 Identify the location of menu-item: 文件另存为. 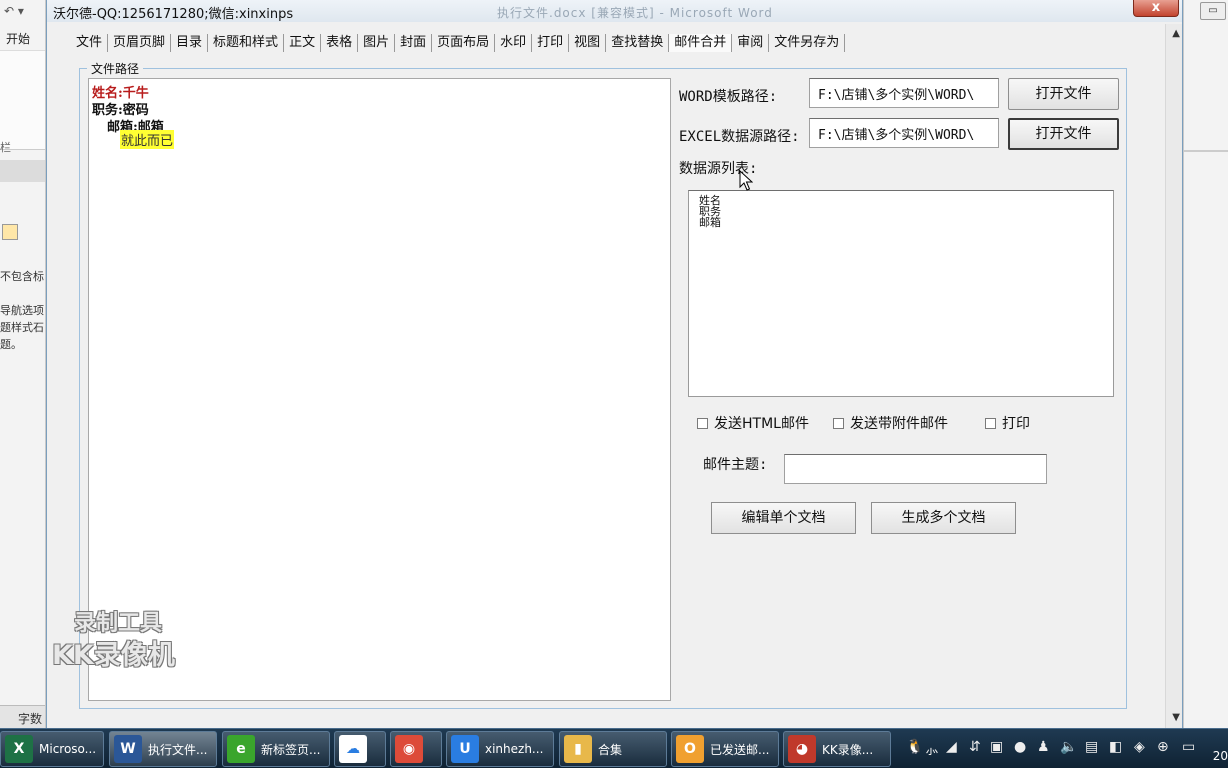
(807, 43).